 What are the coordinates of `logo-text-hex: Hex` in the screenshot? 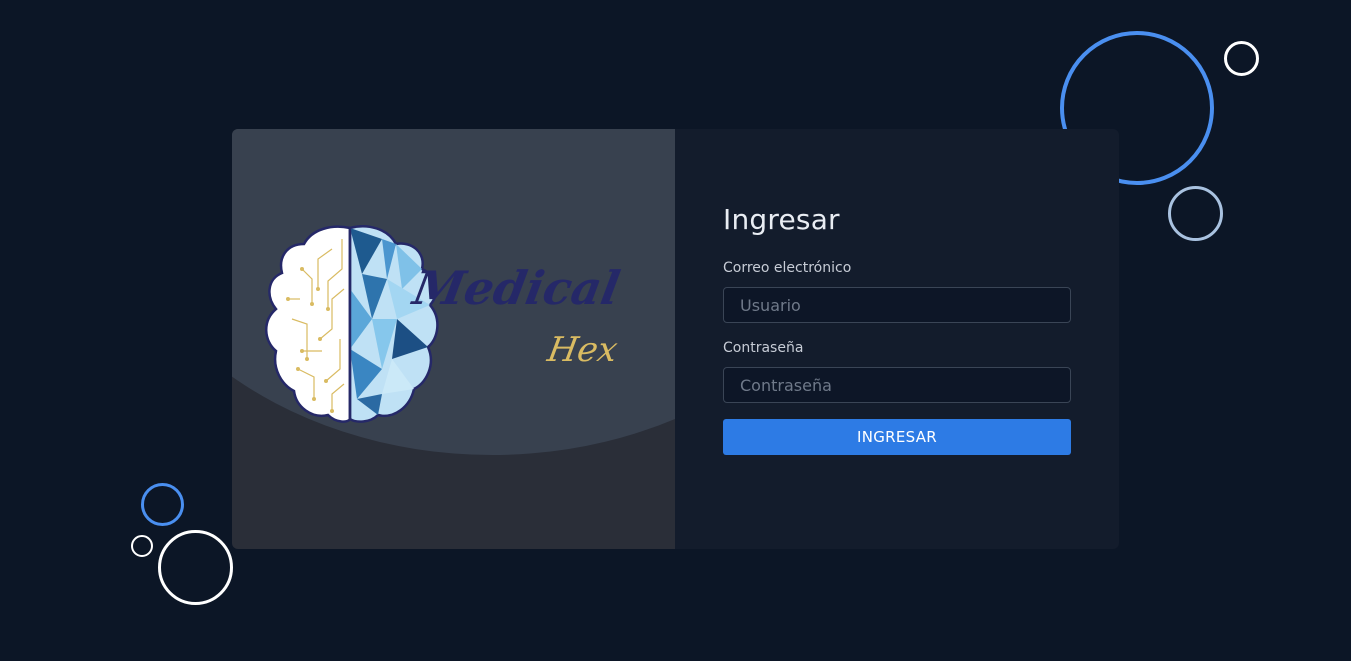 It's located at (582, 350).